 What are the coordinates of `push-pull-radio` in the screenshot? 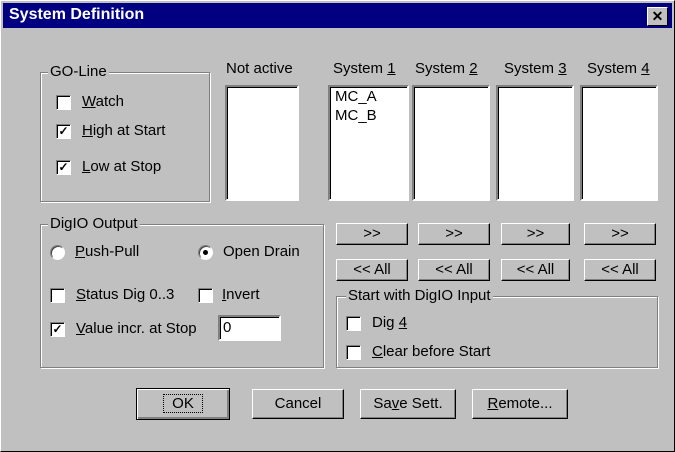 It's located at (57, 252).